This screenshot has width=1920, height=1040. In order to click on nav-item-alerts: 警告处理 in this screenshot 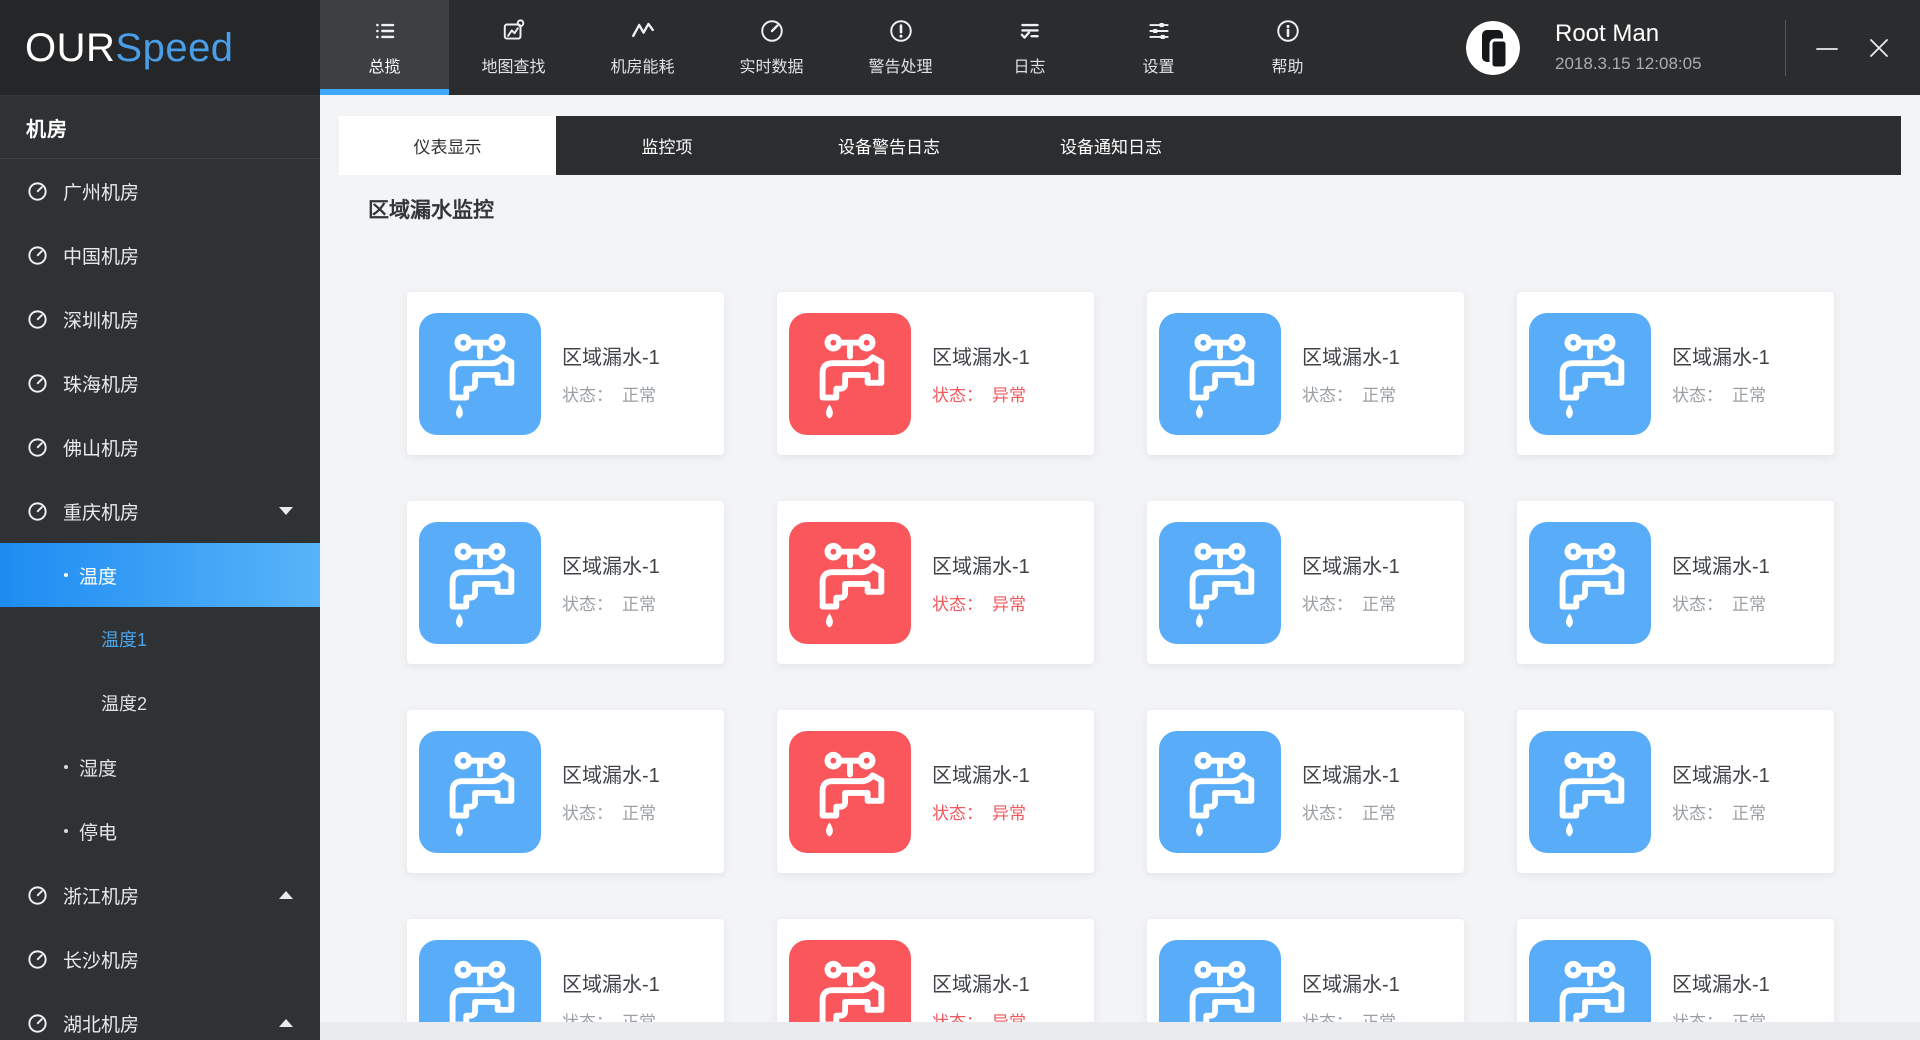, I will do `click(900, 47)`.